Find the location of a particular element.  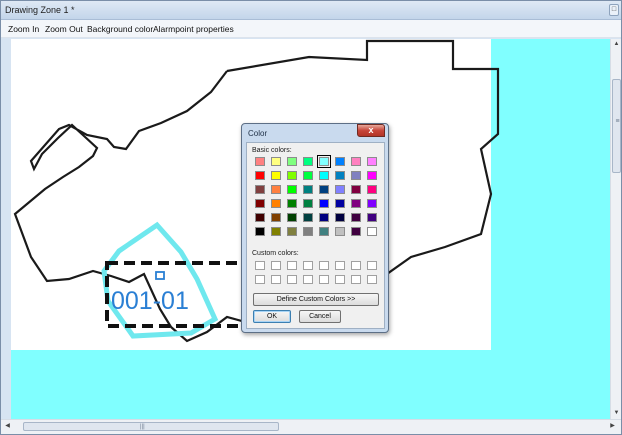

hscroll-grip-icon: ||| is located at coordinates (142, 427).